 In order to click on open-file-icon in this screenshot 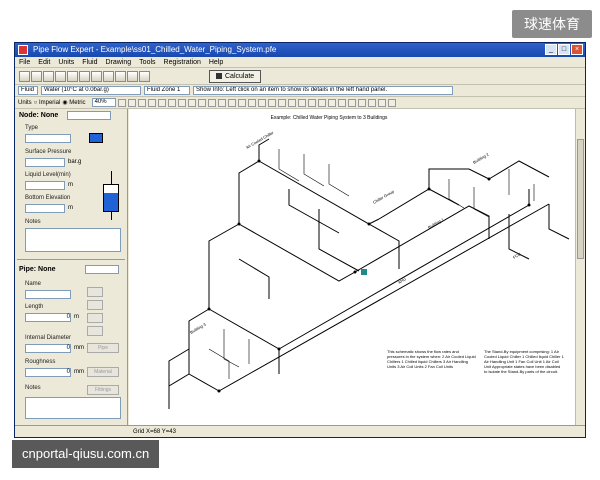, I will do `click(36, 76)`.